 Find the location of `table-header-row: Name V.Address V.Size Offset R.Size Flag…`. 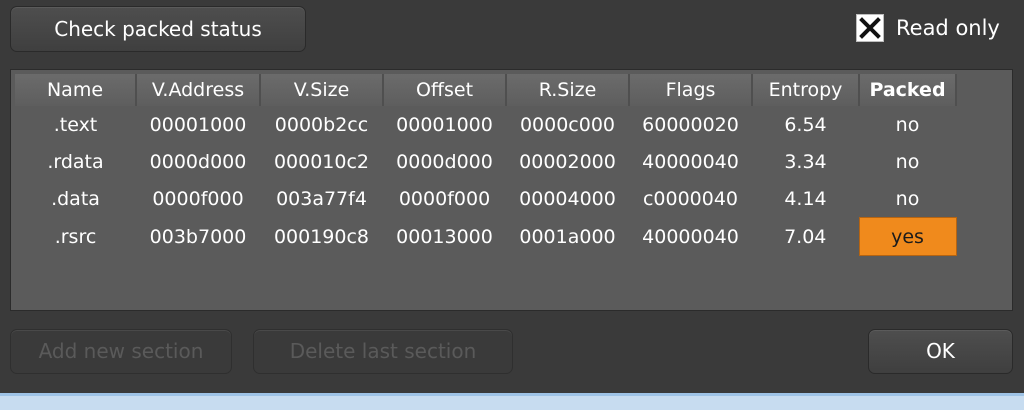

table-header-row: Name V.Address V.Size Offset R.Size Flag… is located at coordinates (486, 90).